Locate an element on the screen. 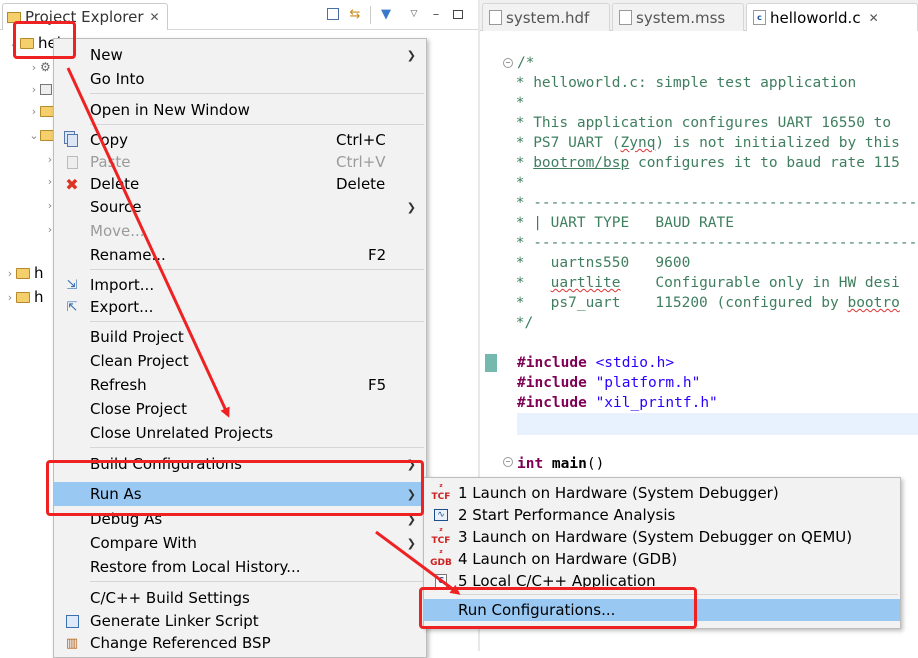 This screenshot has width=918, height=658. arrow-to-run-configurations is located at coordinates (418, 562).